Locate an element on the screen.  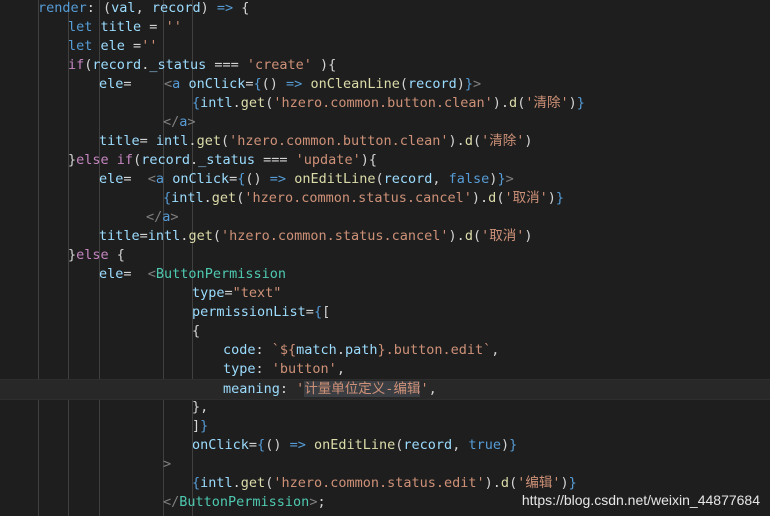
code-line: }else { is located at coordinates (385, 255).